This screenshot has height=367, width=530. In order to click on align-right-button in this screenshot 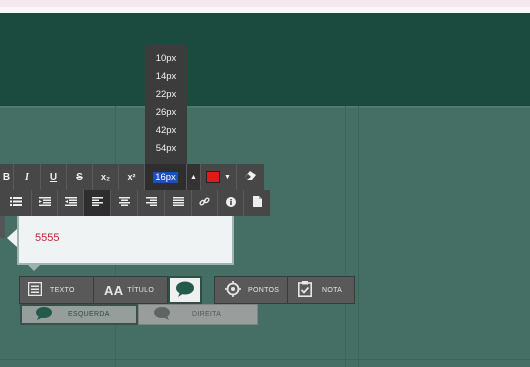, I will do `click(151, 203)`.